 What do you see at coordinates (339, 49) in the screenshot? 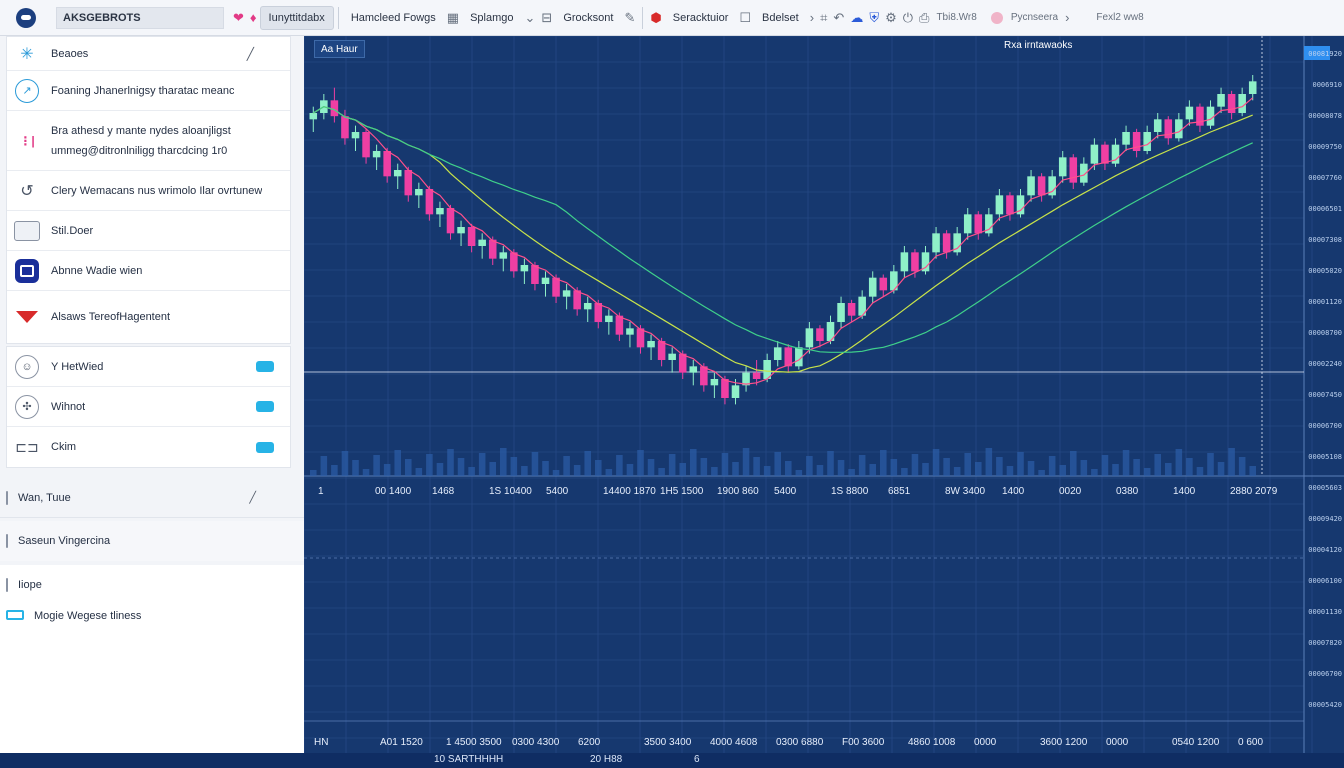
I see `chart-interval-tag: Aa Haur` at bounding box center [339, 49].